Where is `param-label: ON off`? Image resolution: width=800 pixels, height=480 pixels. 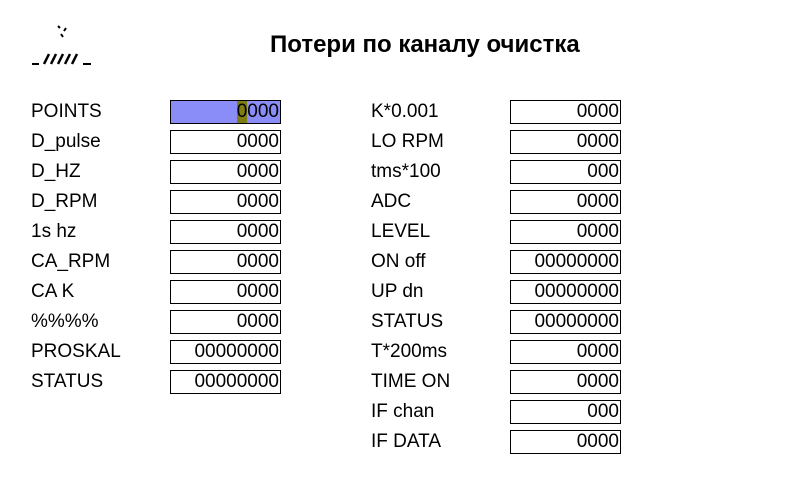 param-label: ON off is located at coordinates (398, 261).